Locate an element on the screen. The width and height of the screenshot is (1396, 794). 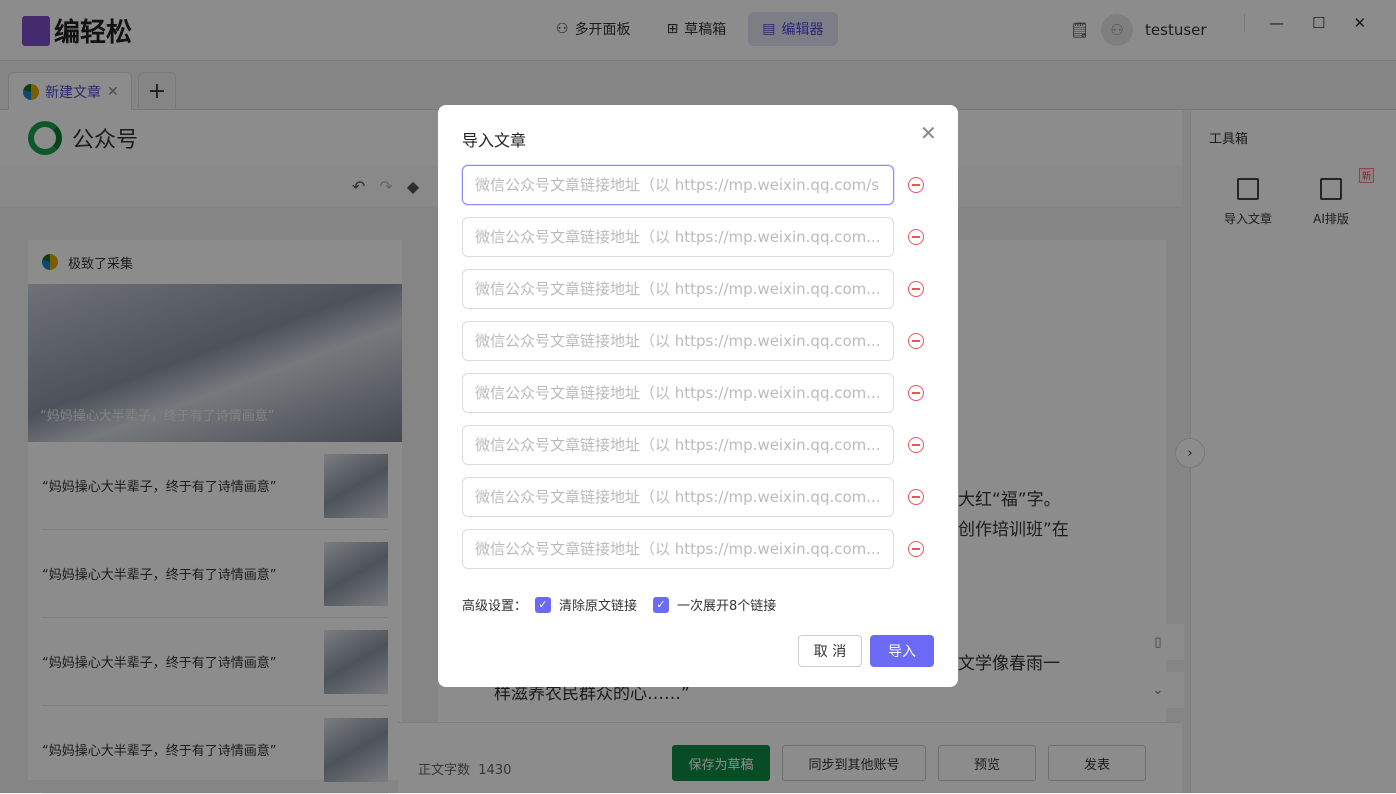
close-icon: ✕ is located at coordinates (928, 133).